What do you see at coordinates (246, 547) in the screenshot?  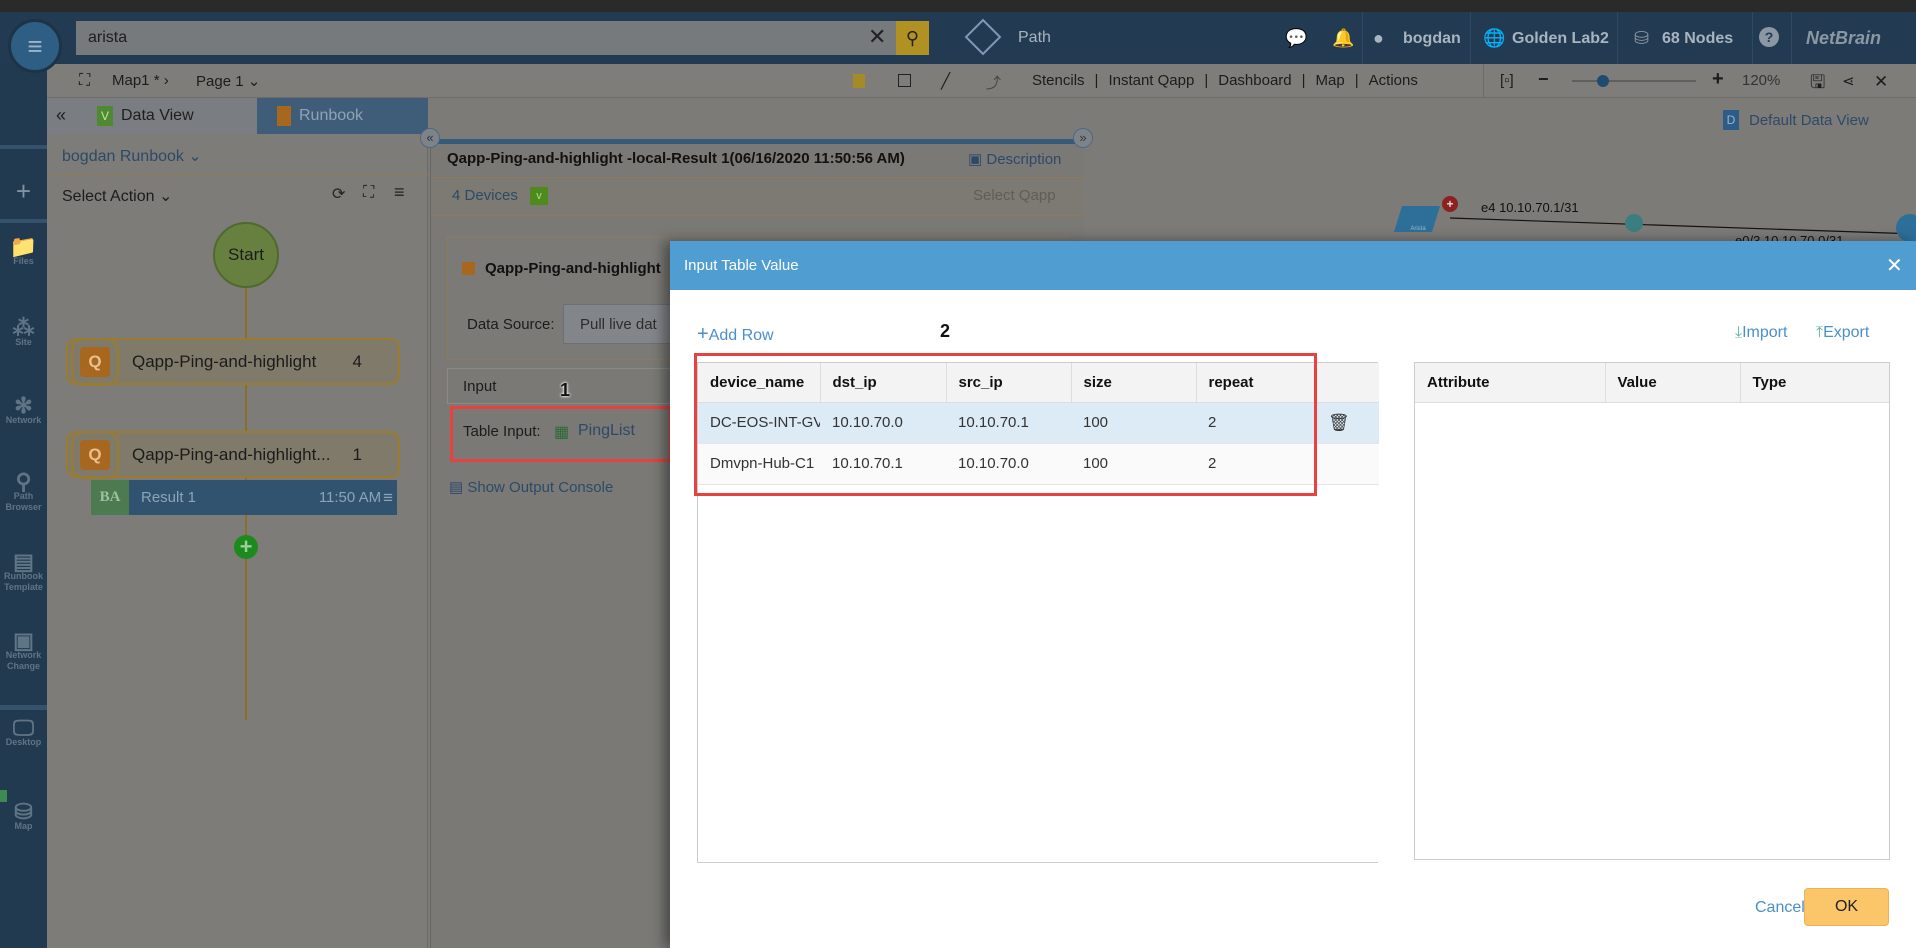 I see `add-step-button: +` at bounding box center [246, 547].